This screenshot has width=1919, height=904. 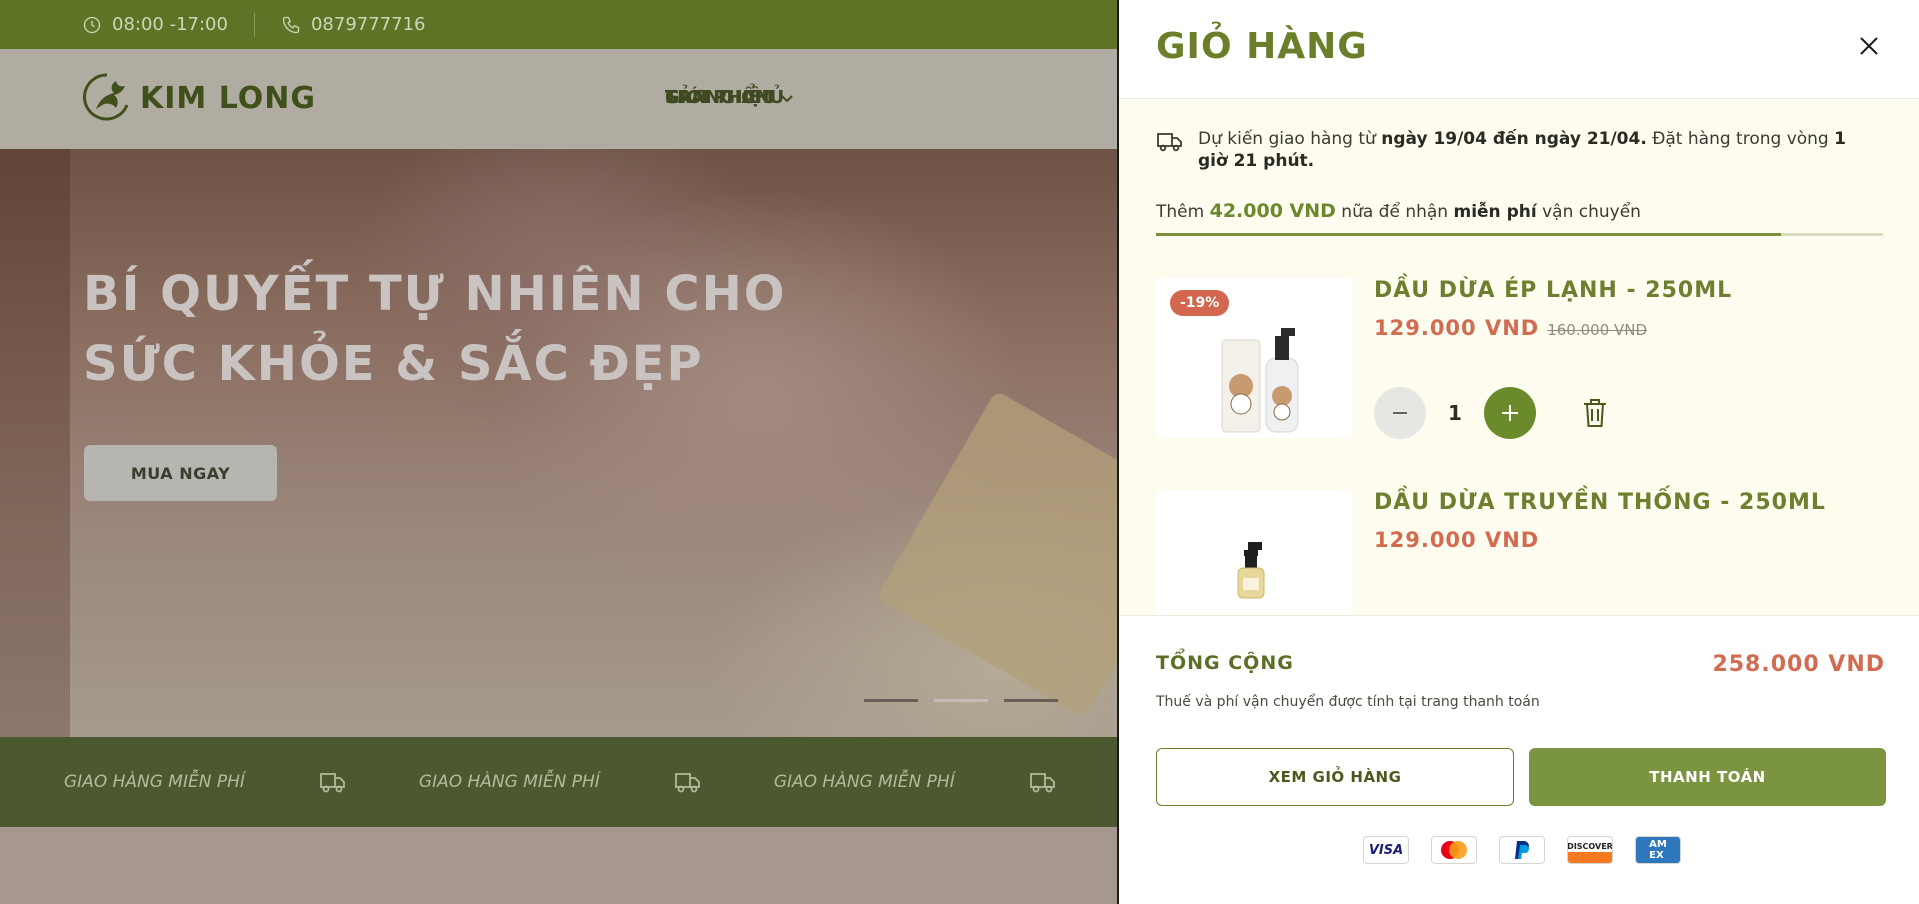 What do you see at coordinates (1595, 413) in the screenshot?
I see `trash-icon` at bounding box center [1595, 413].